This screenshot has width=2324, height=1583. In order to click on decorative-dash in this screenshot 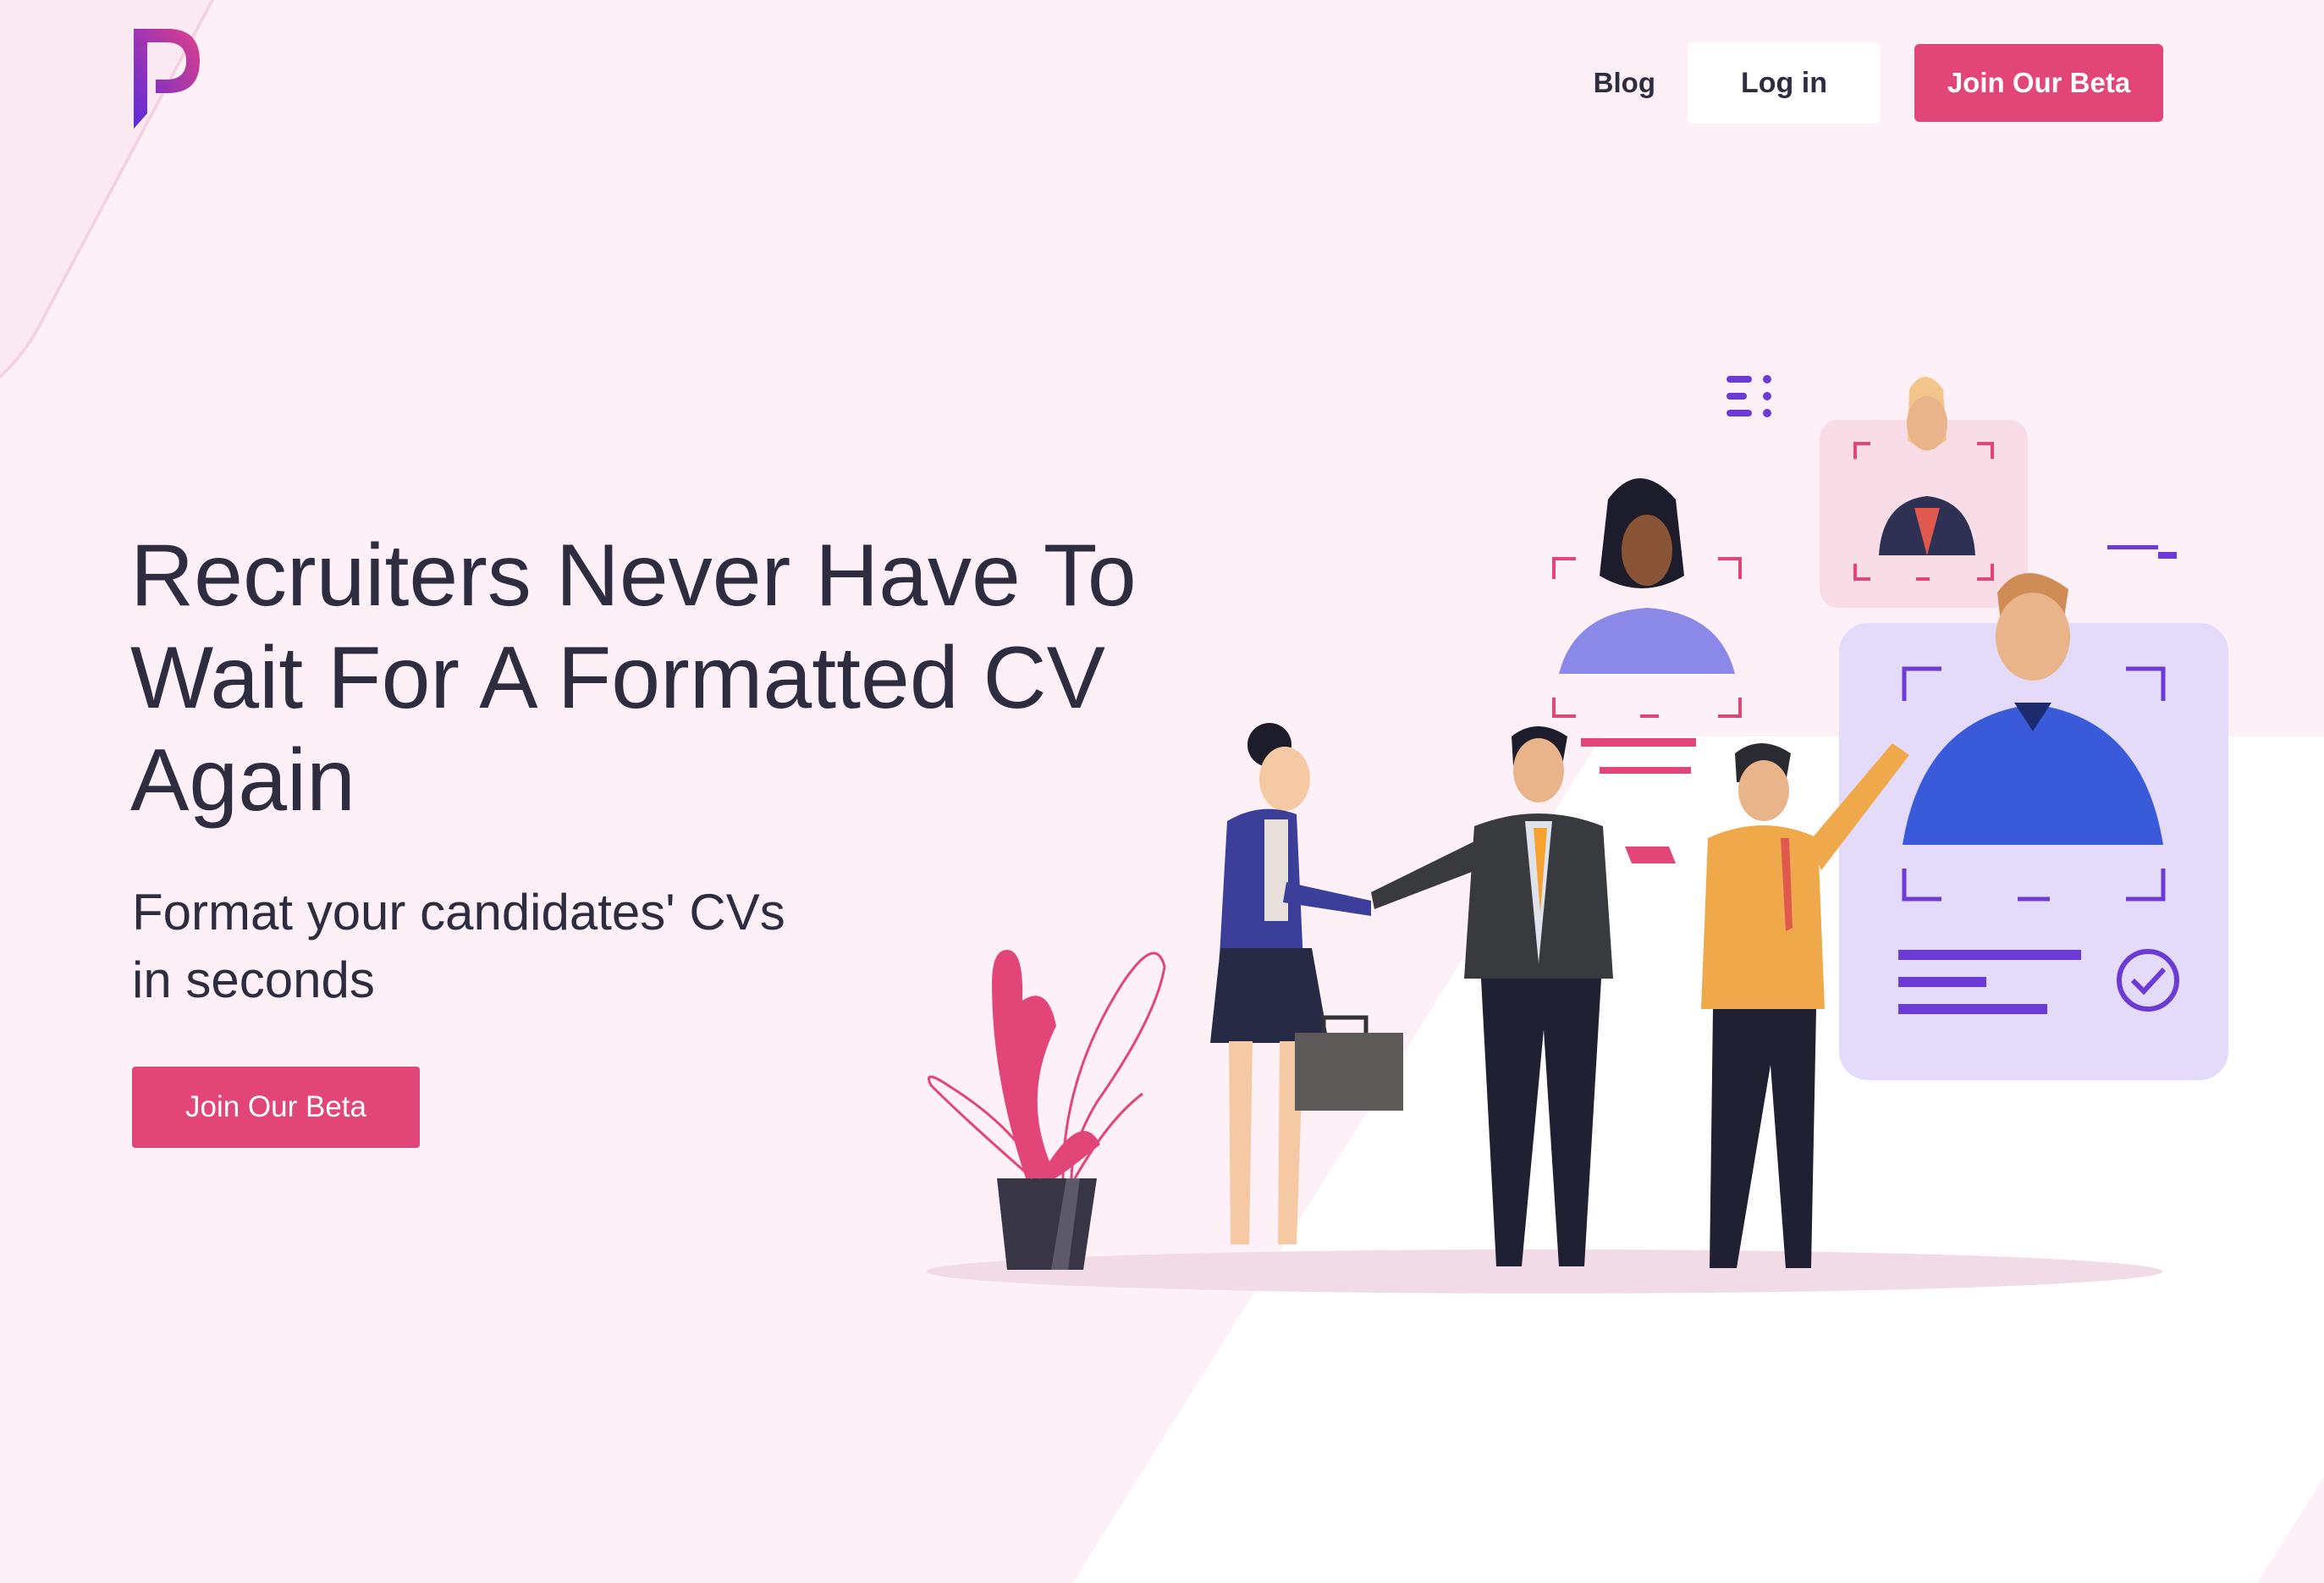, I will do `click(2142, 552)`.